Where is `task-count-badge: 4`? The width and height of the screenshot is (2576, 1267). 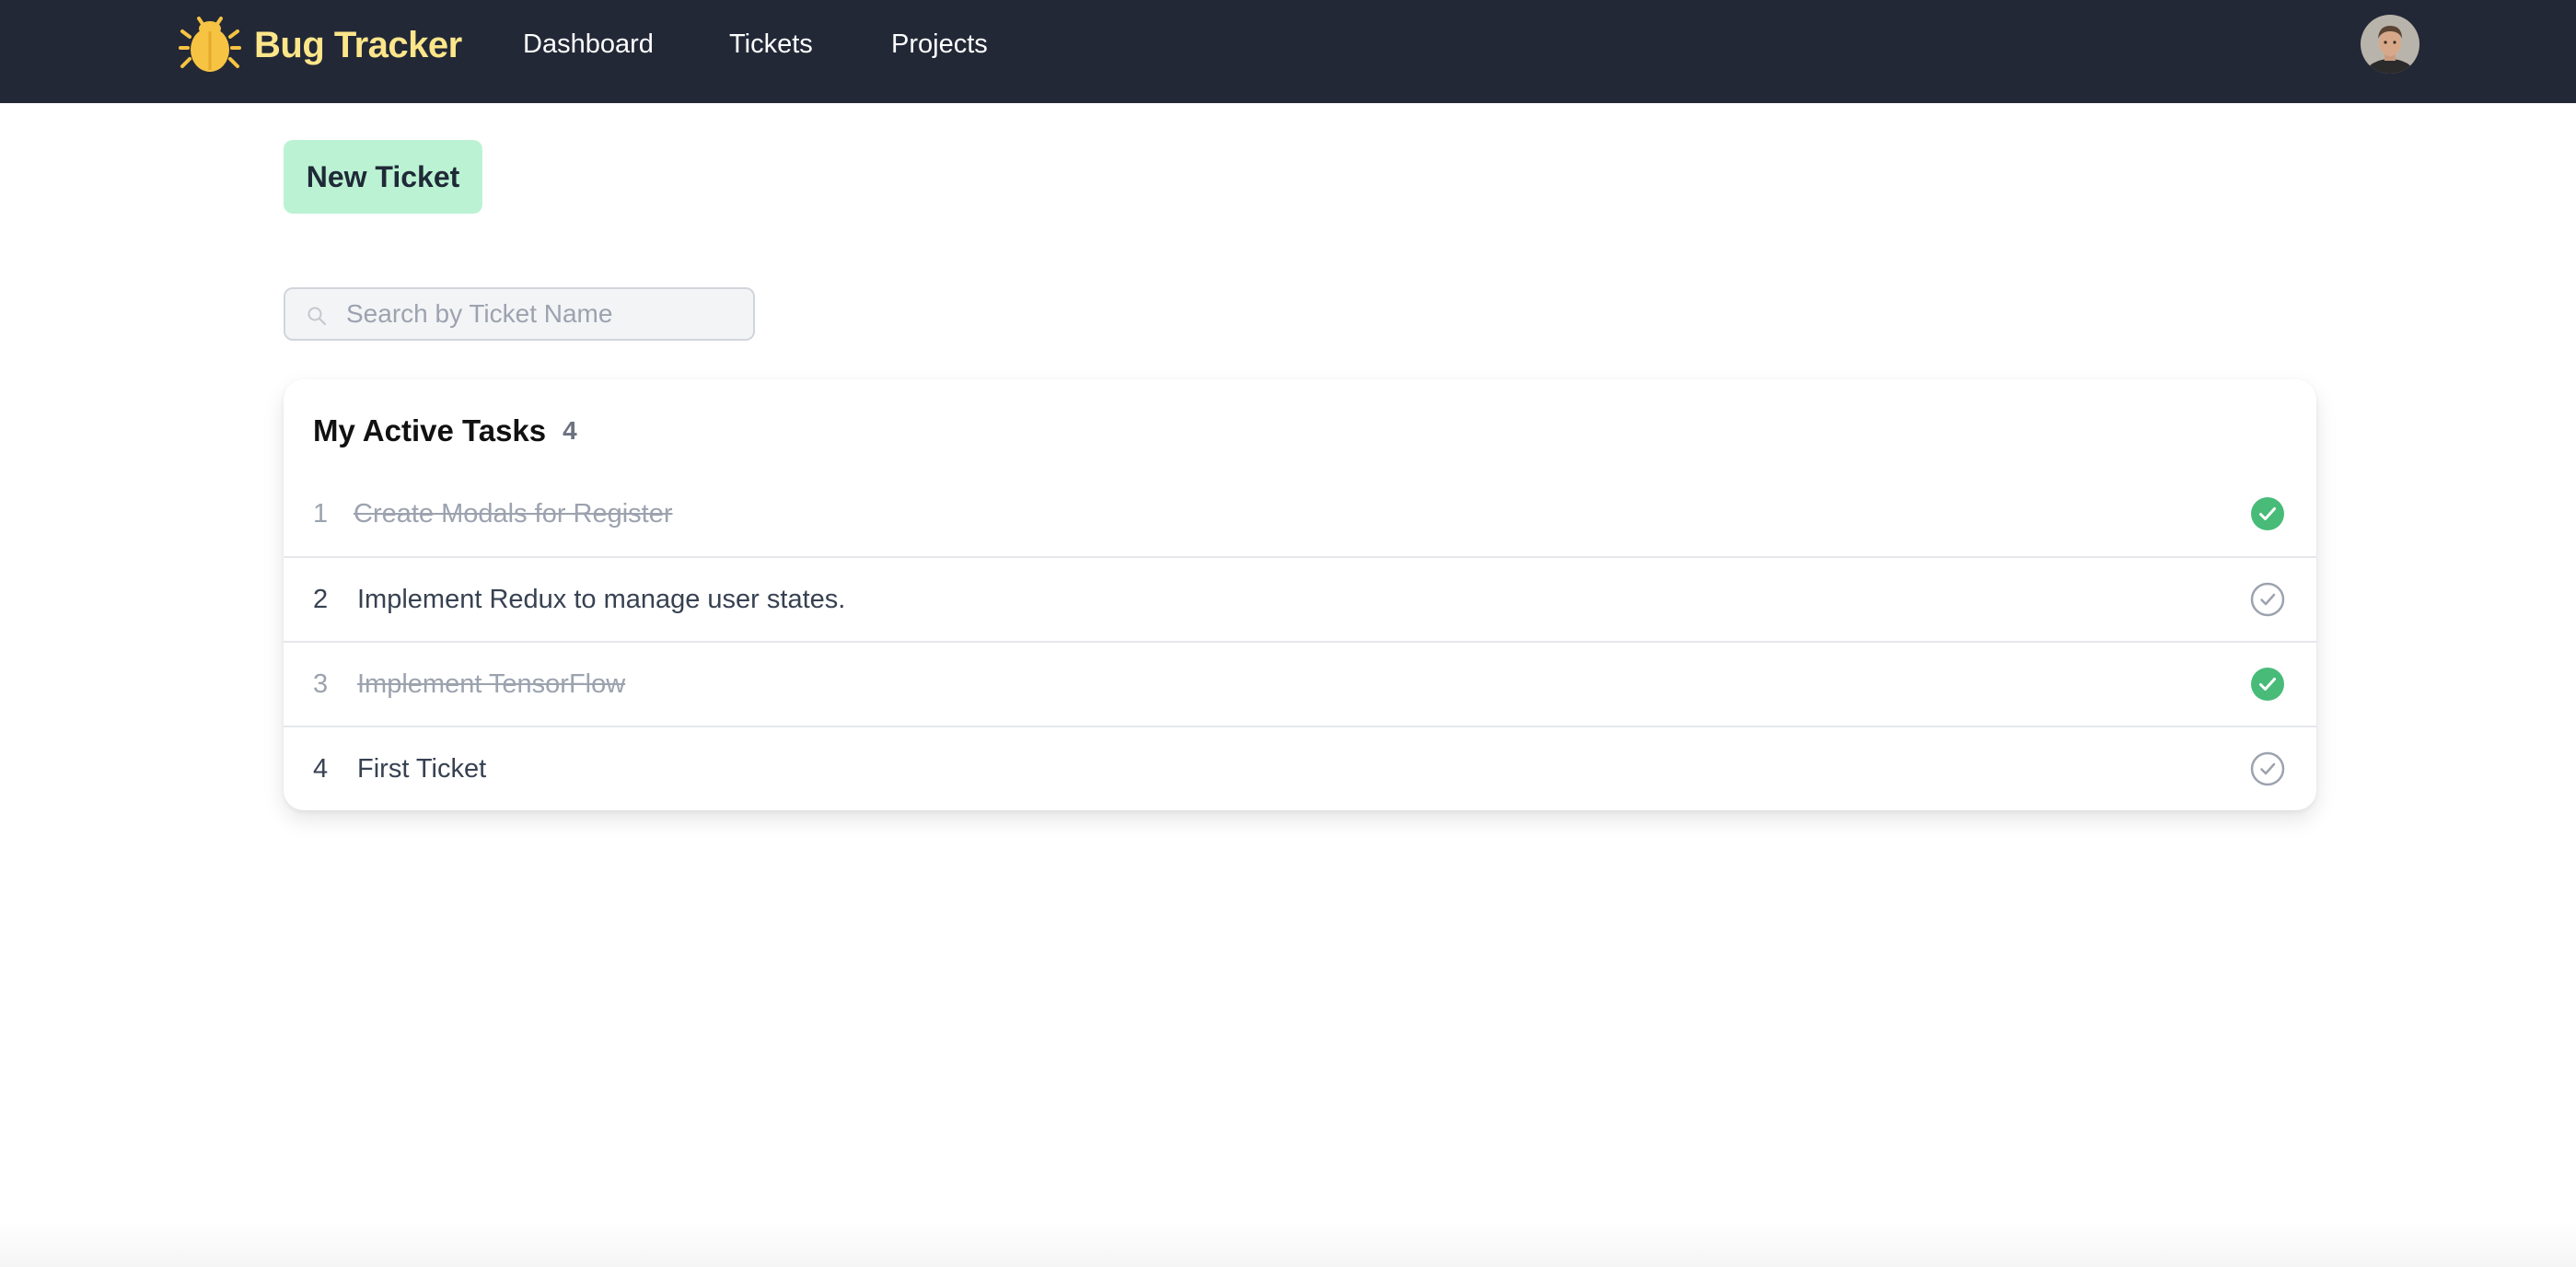 task-count-badge: 4 is located at coordinates (570, 431).